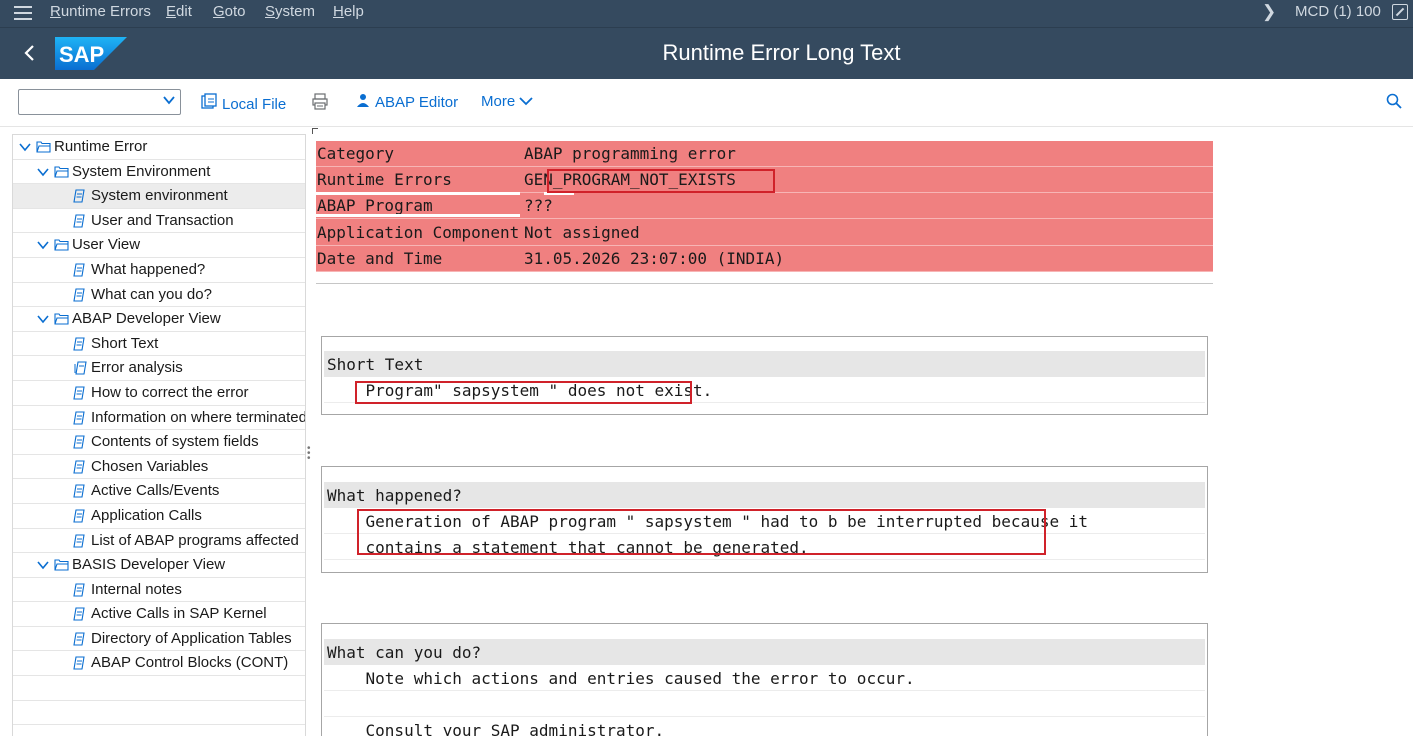  Describe the element at coordinates (582, 232) in the screenshot. I see `header-value: Not assigned` at that location.